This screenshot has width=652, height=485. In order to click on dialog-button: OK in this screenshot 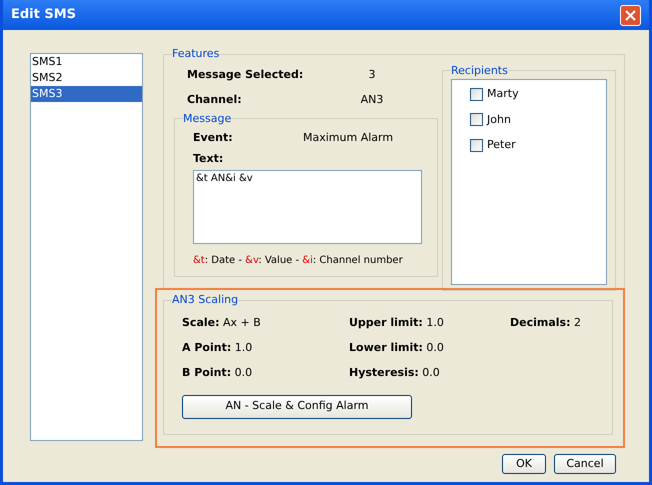, I will do `click(524, 464)`.